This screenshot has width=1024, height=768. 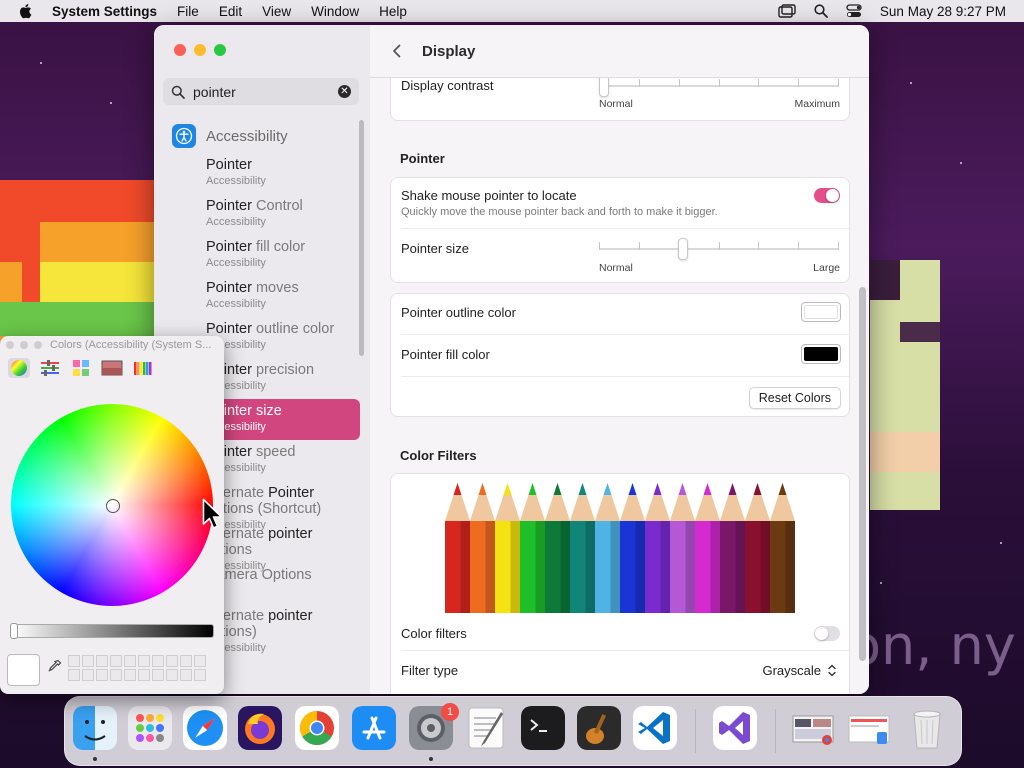 I want to click on app-store-icon, so click(x=374, y=728).